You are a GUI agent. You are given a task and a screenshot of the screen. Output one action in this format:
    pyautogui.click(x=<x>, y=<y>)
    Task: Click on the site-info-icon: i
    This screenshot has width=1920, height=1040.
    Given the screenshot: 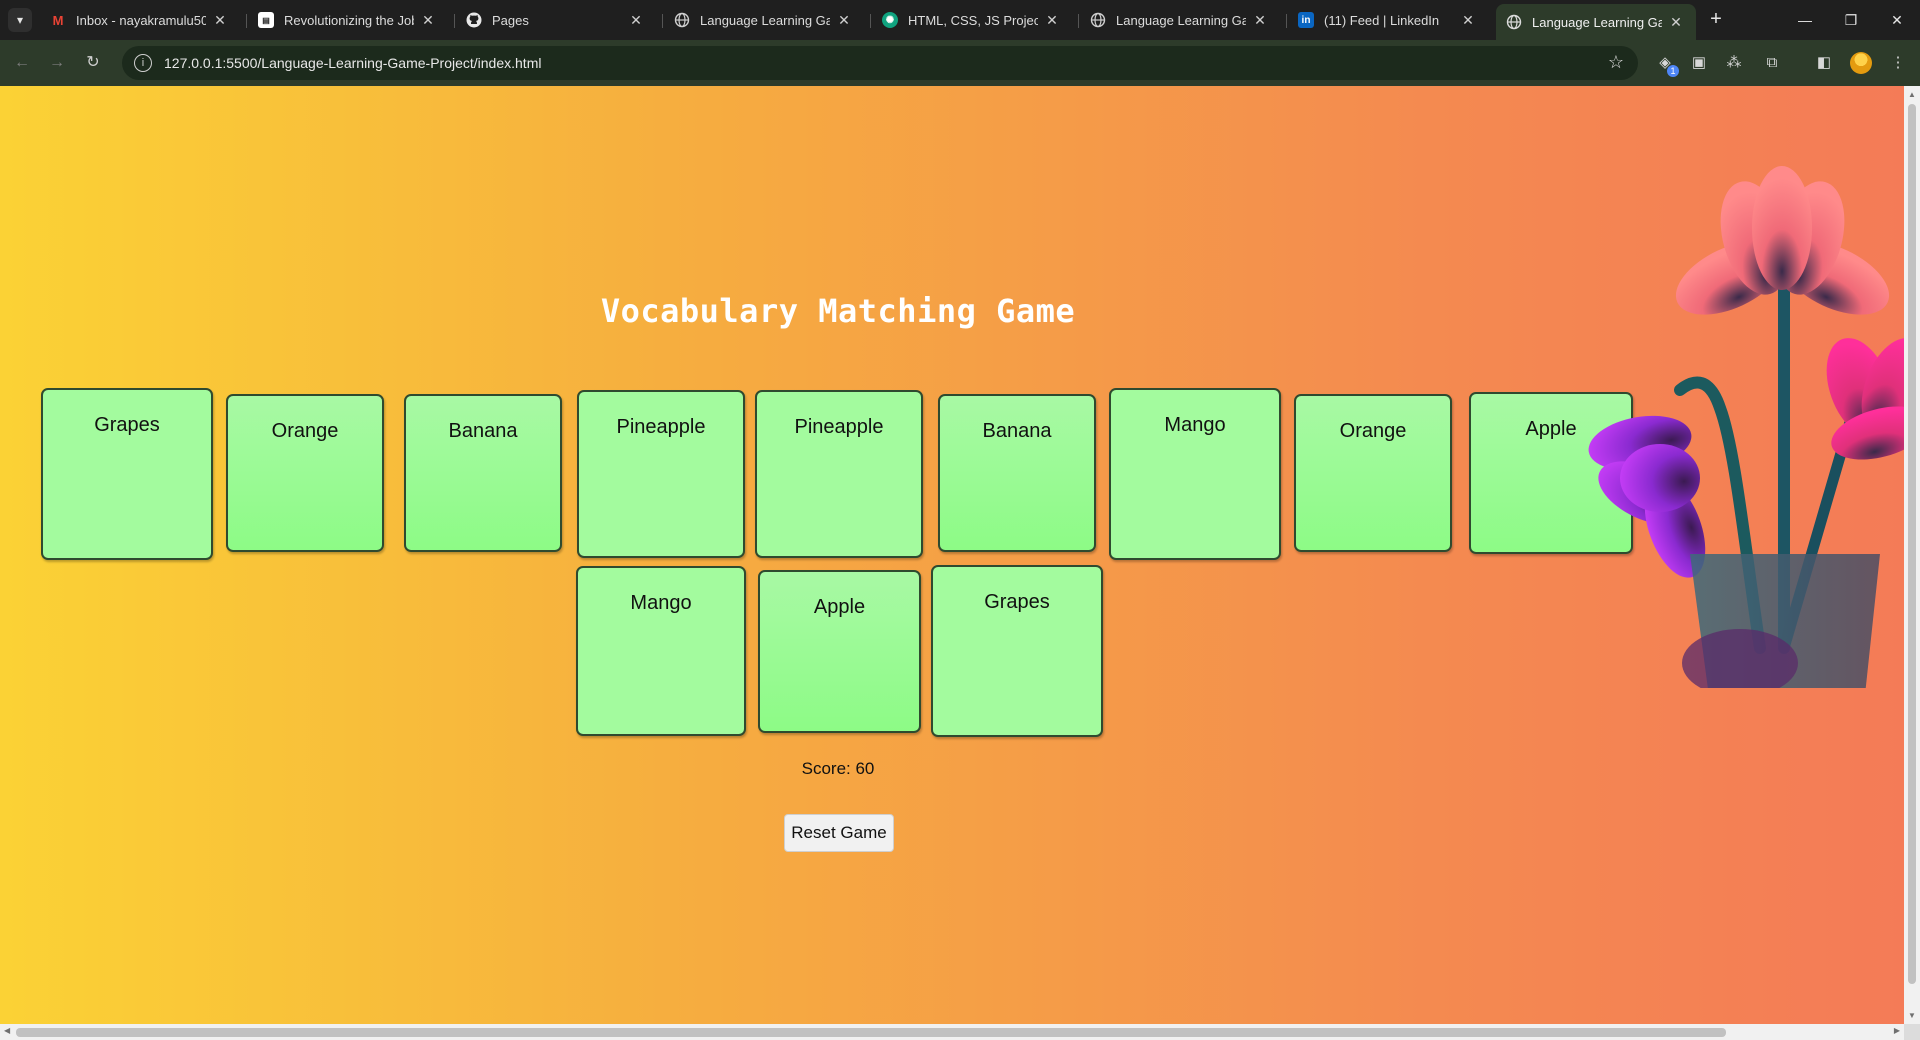 What is the action you would take?
    pyautogui.click(x=143, y=63)
    